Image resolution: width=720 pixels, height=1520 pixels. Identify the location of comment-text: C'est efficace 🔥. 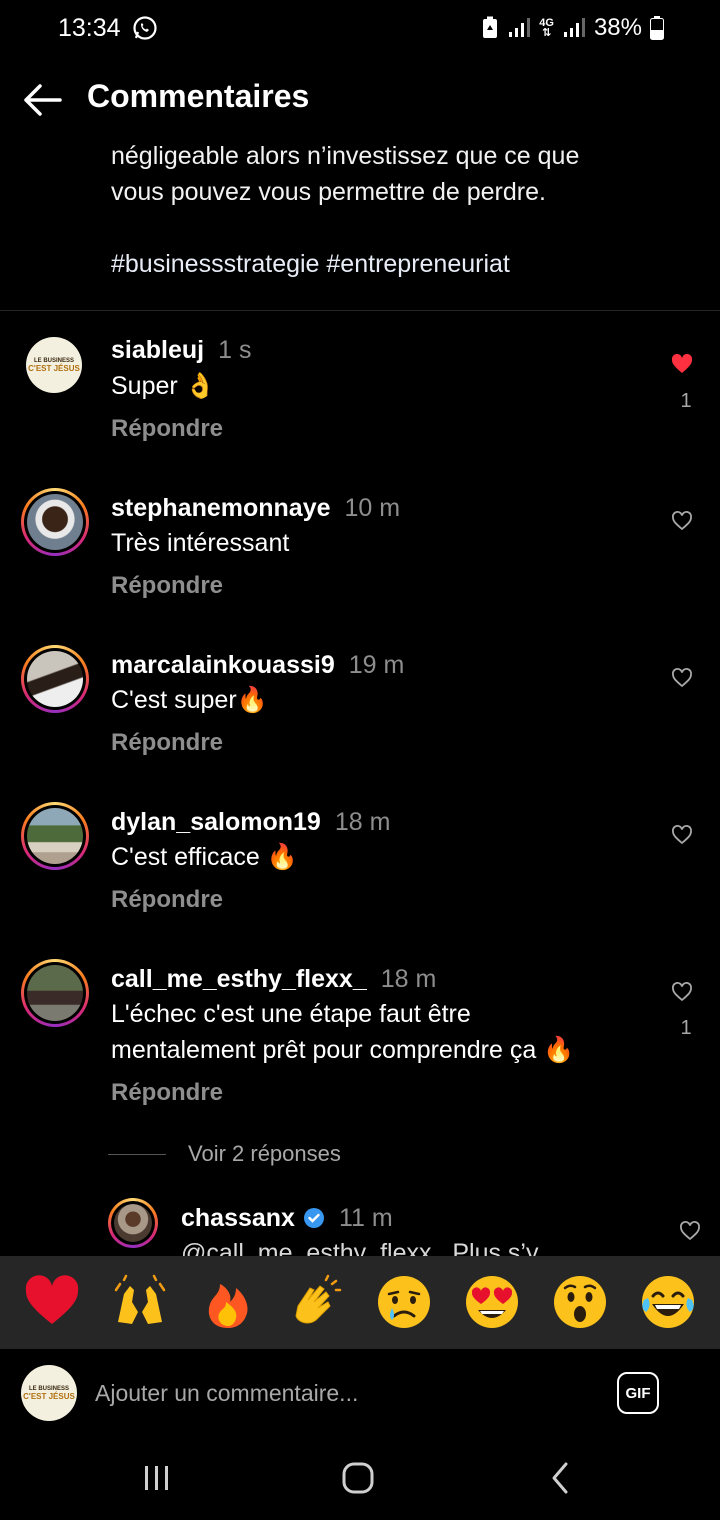
(204, 857).